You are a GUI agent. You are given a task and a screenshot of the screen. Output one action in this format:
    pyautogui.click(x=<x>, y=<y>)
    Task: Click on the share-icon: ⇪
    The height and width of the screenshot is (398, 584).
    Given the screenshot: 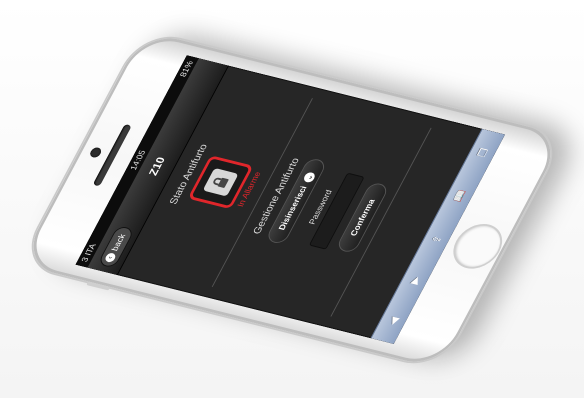 What is the action you would take?
    pyautogui.click(x=437, y=239)
    